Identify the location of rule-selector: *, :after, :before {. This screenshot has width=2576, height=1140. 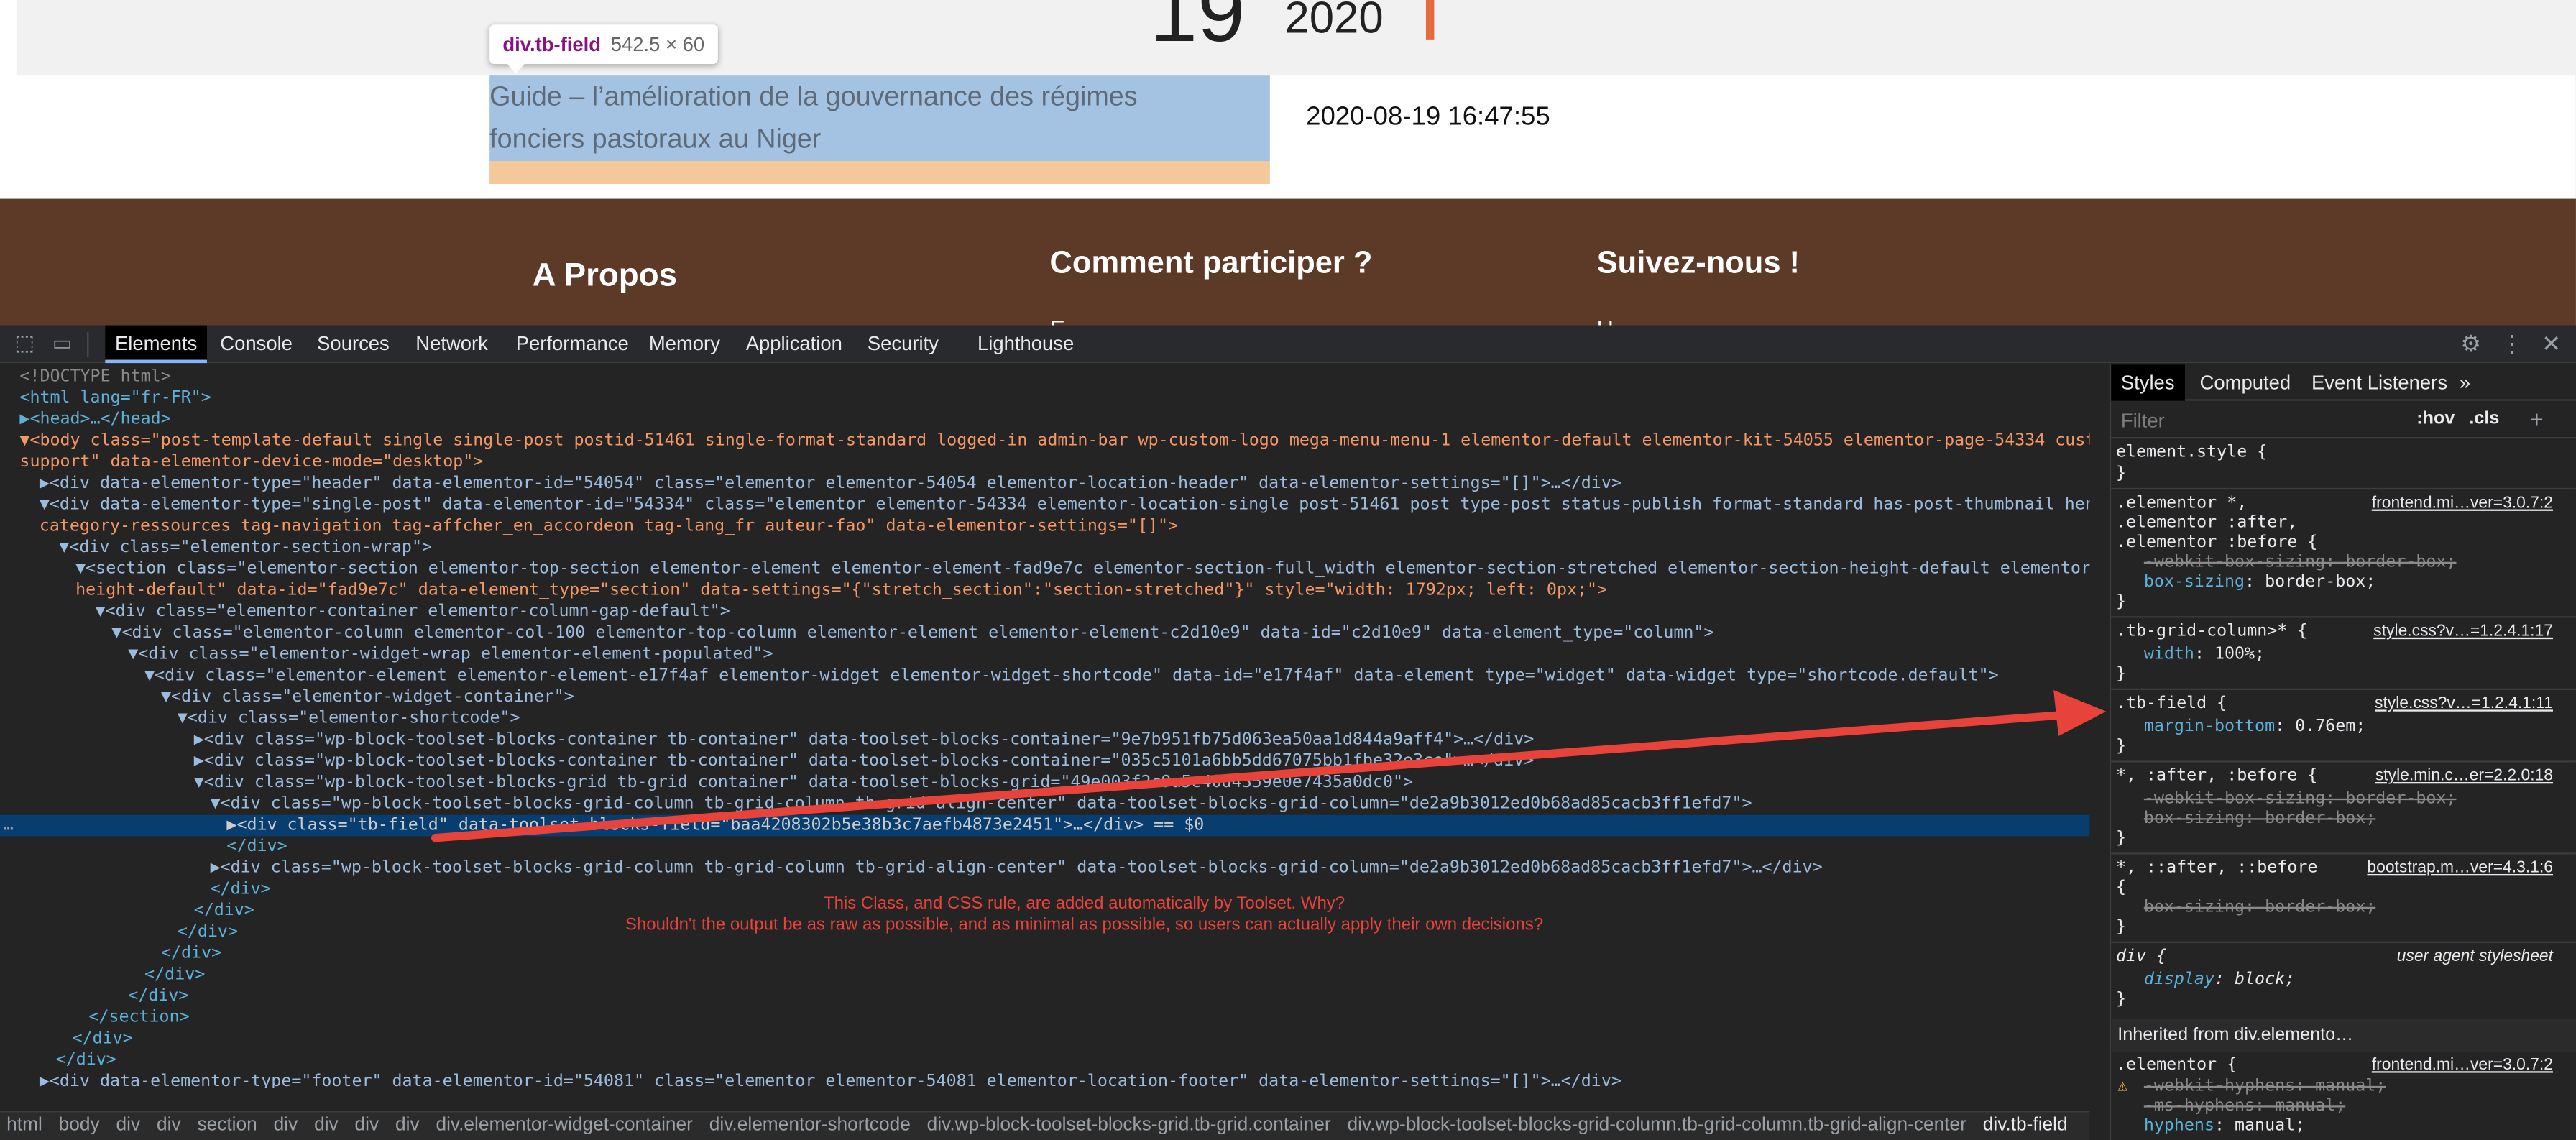
(2216, 776).